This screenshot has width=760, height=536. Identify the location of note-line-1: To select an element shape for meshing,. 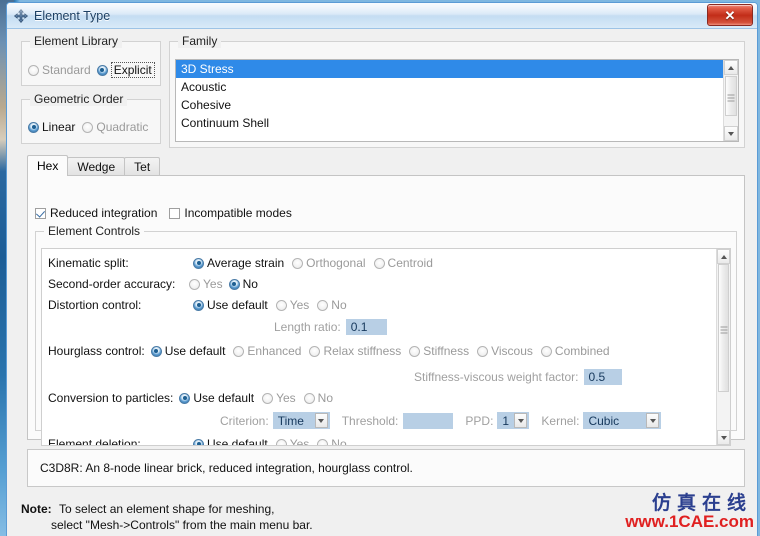
(167, 509).